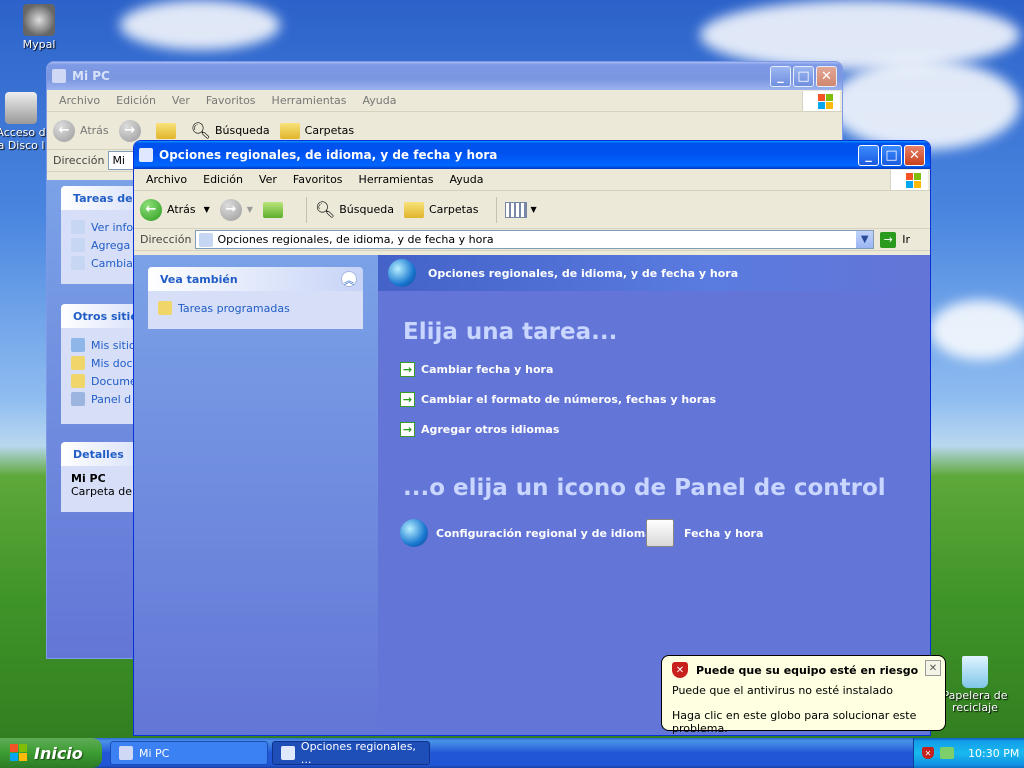 The height and width of the screenshot is (768, 1024). Describe the element at coordinates (680, 670) in the screenshot. I see `security-shield-icon: ✕` at that location.